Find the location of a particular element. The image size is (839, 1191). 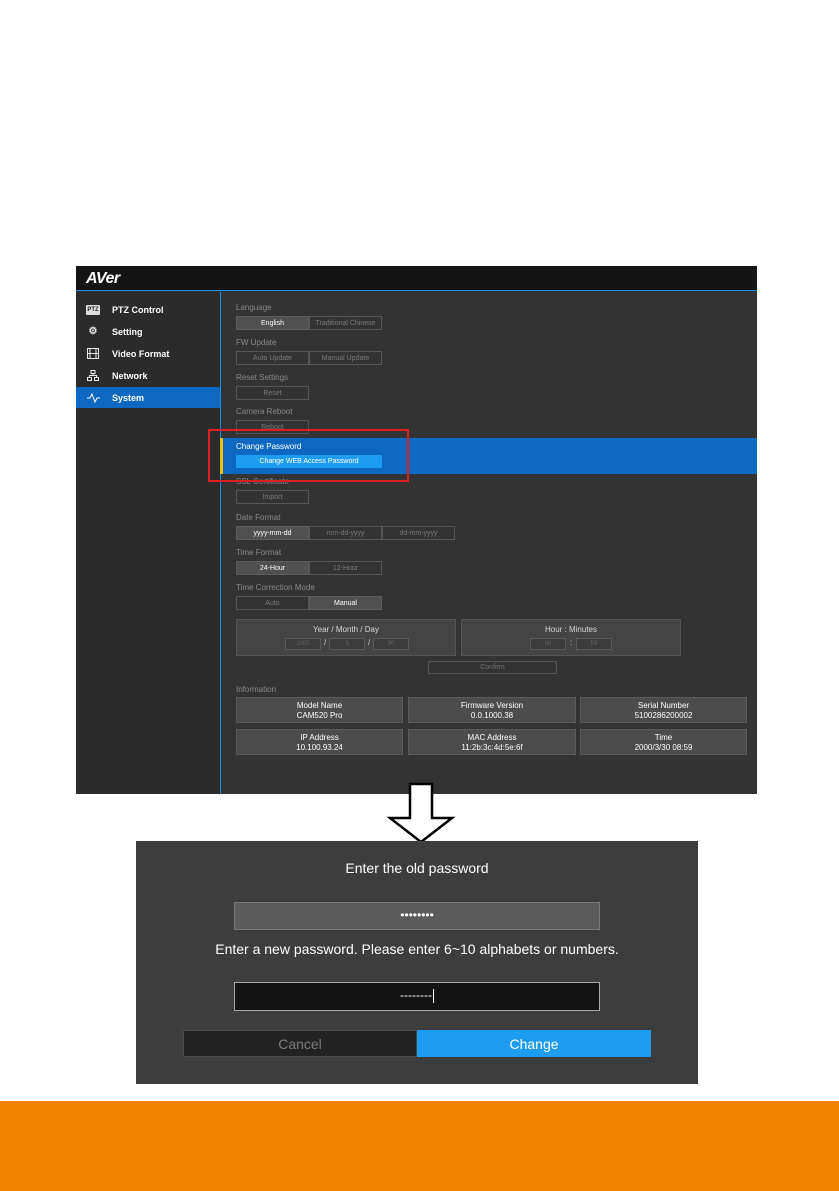

gear-icon: ⚙ is located at coordinates (93, 331).